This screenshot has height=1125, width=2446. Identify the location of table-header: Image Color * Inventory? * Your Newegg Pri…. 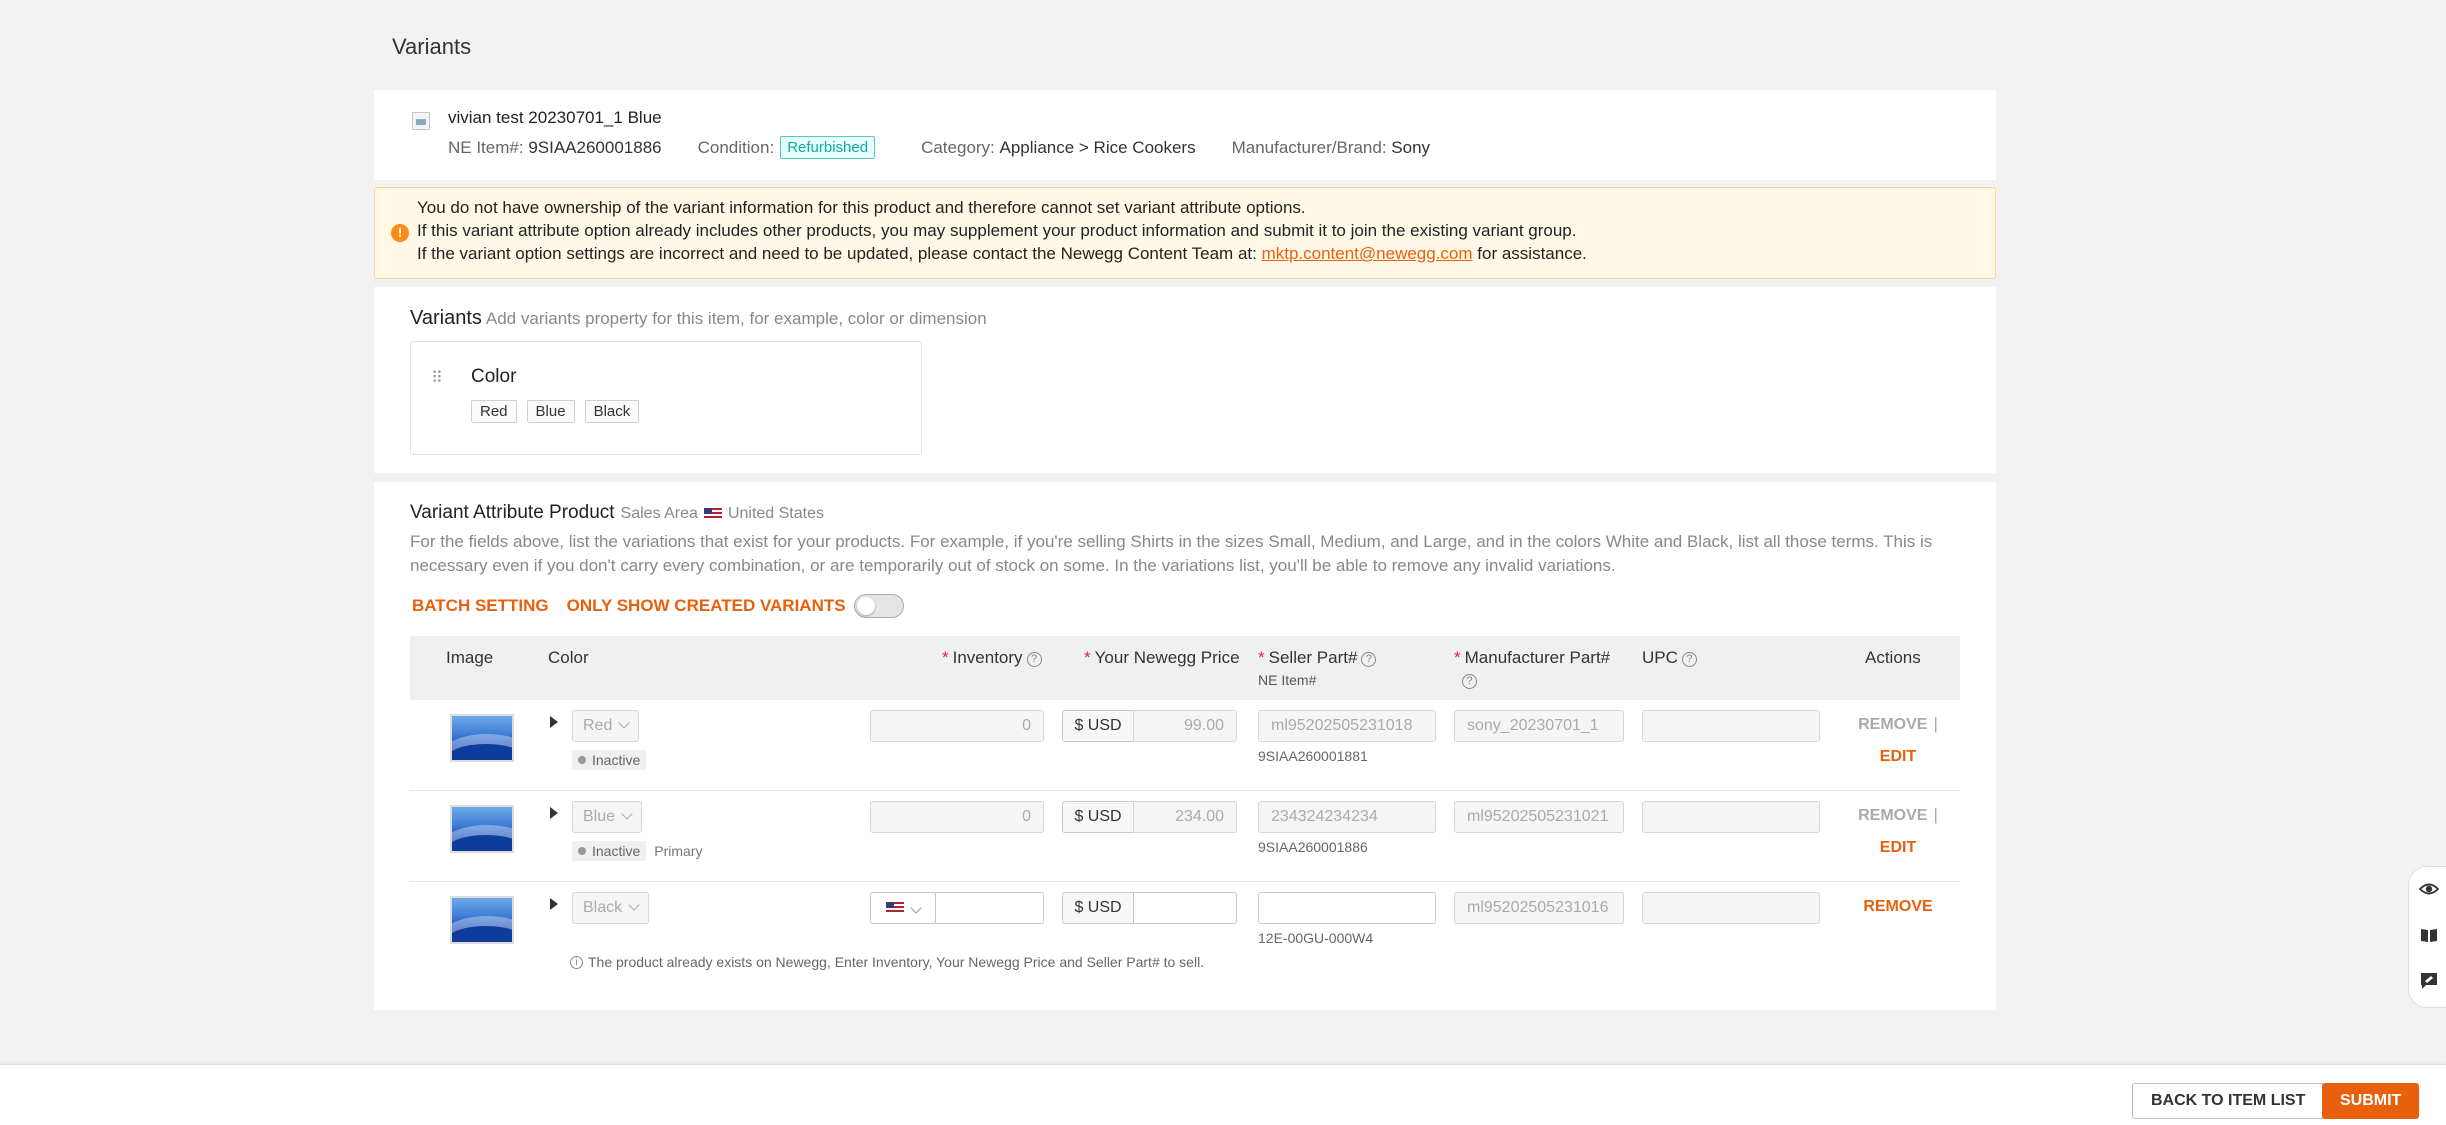
(1185, 668).